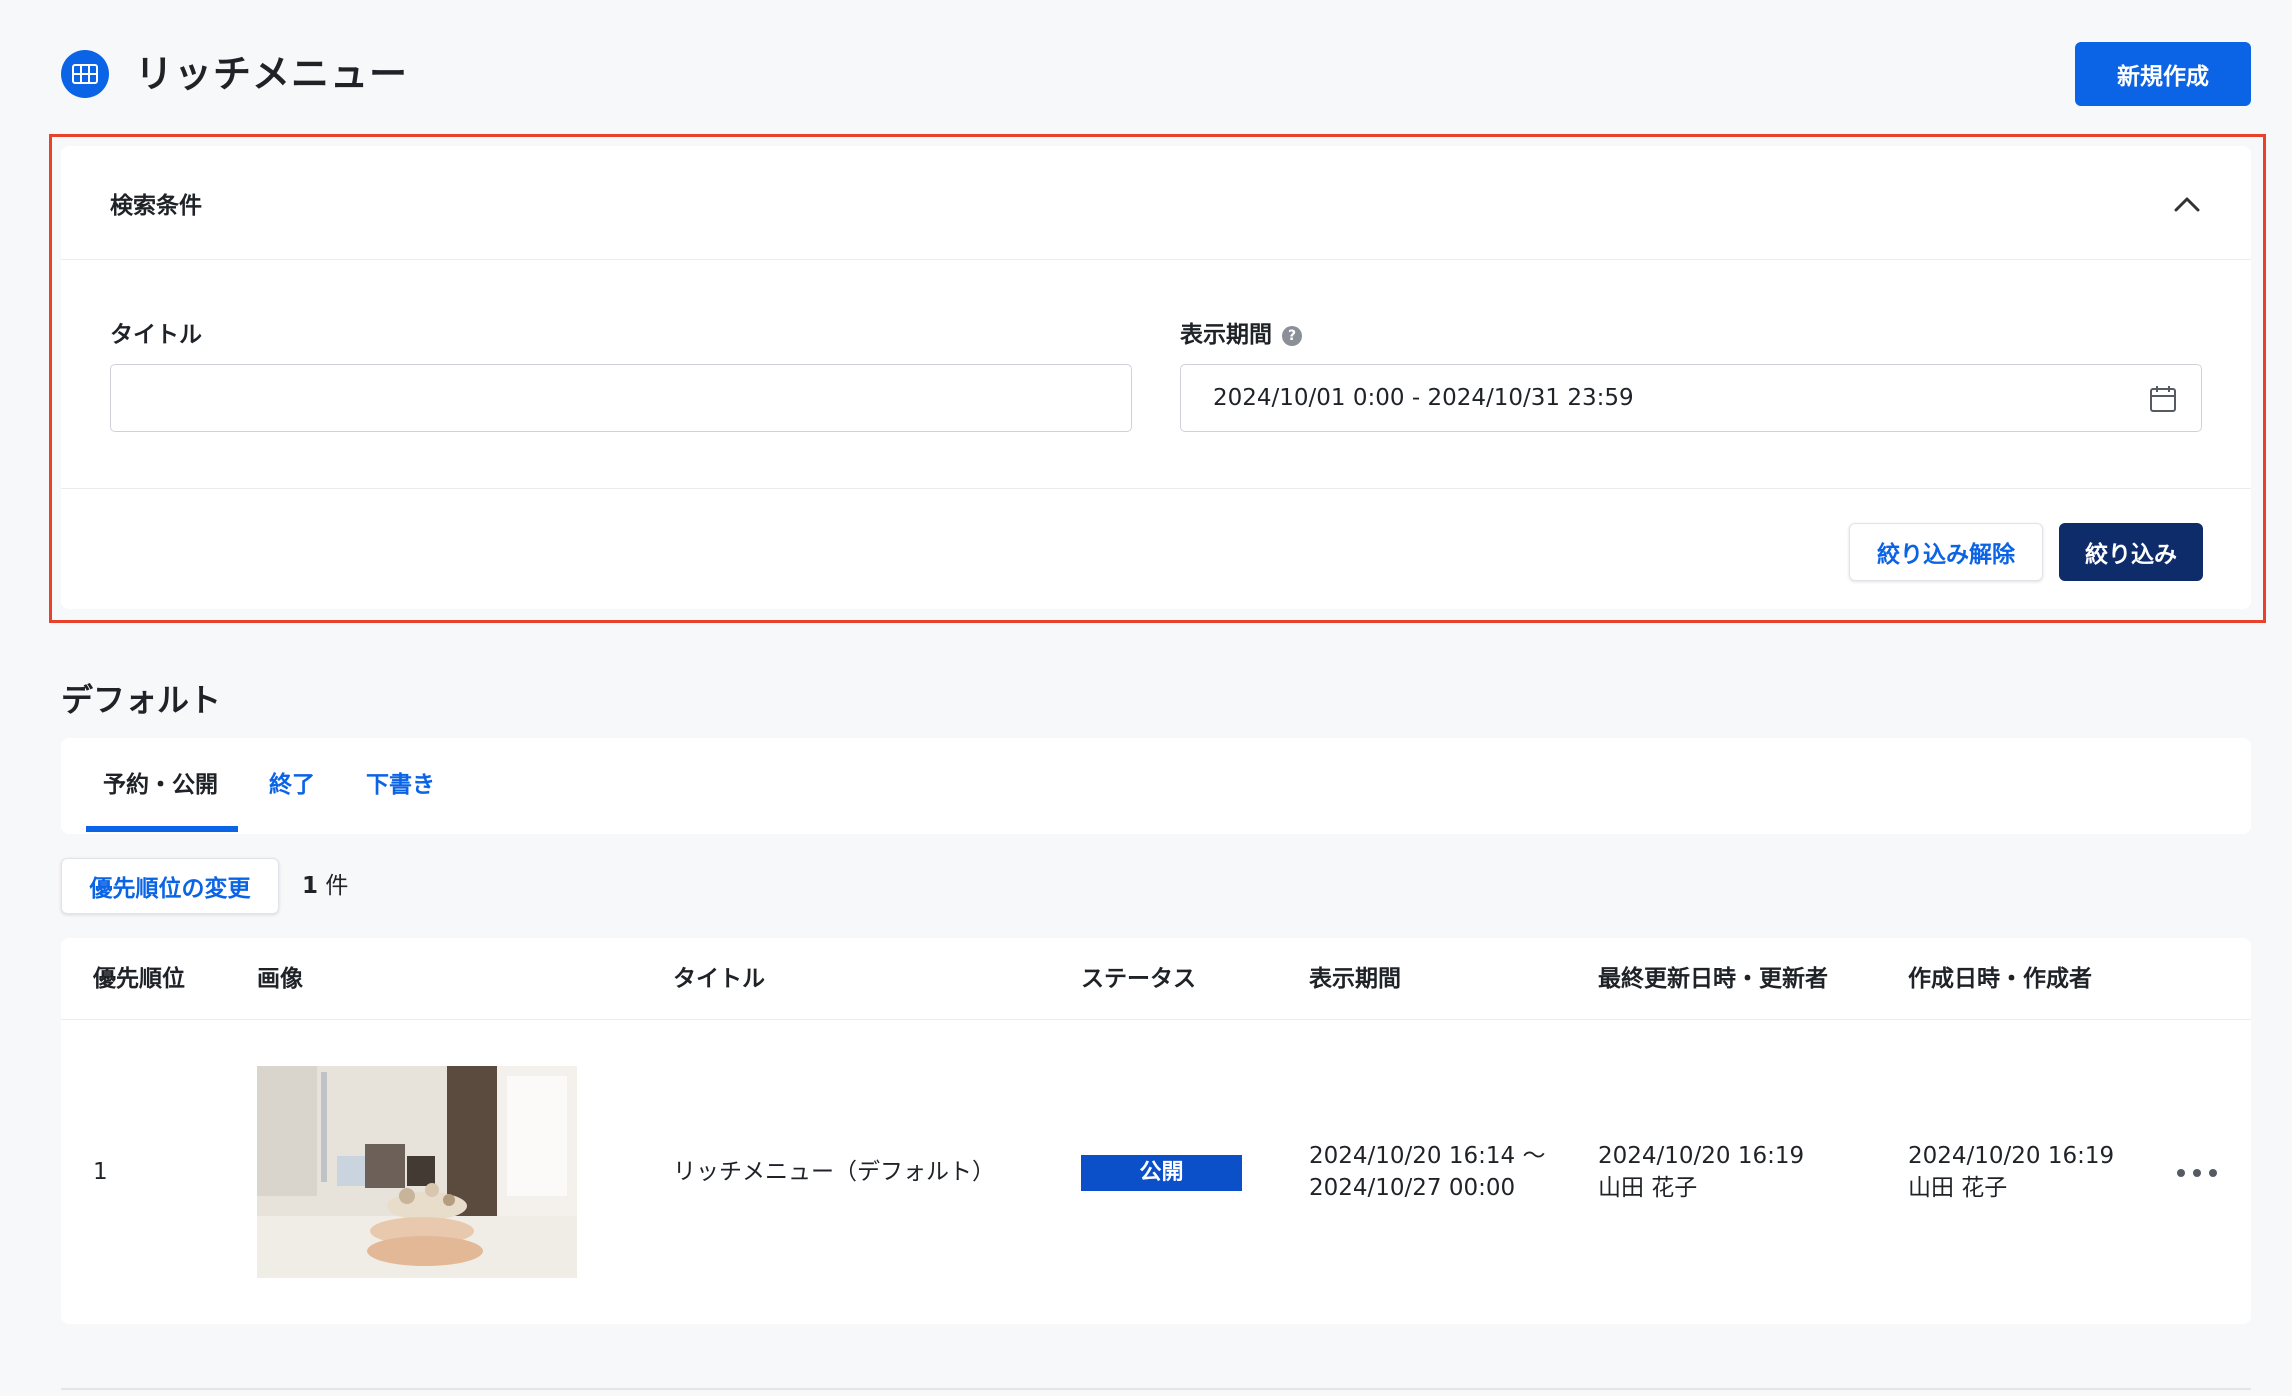  What do you see at coordinates (1946, 552) in the screenshot?
I see `clear-filter-button: 絞り込み解除` at bounding box center [1946, 552].